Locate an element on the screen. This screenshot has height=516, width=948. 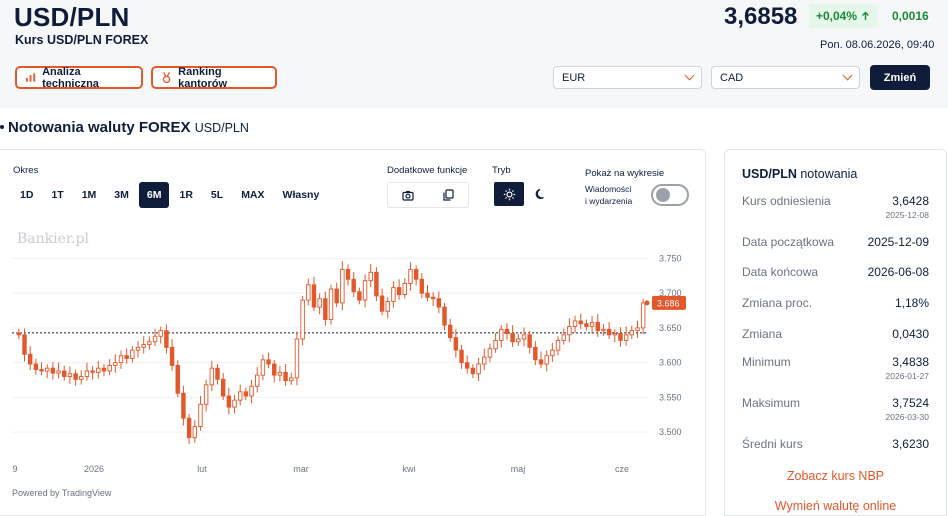
change-currency-button: Zmień is located at coordinates (900, 77).